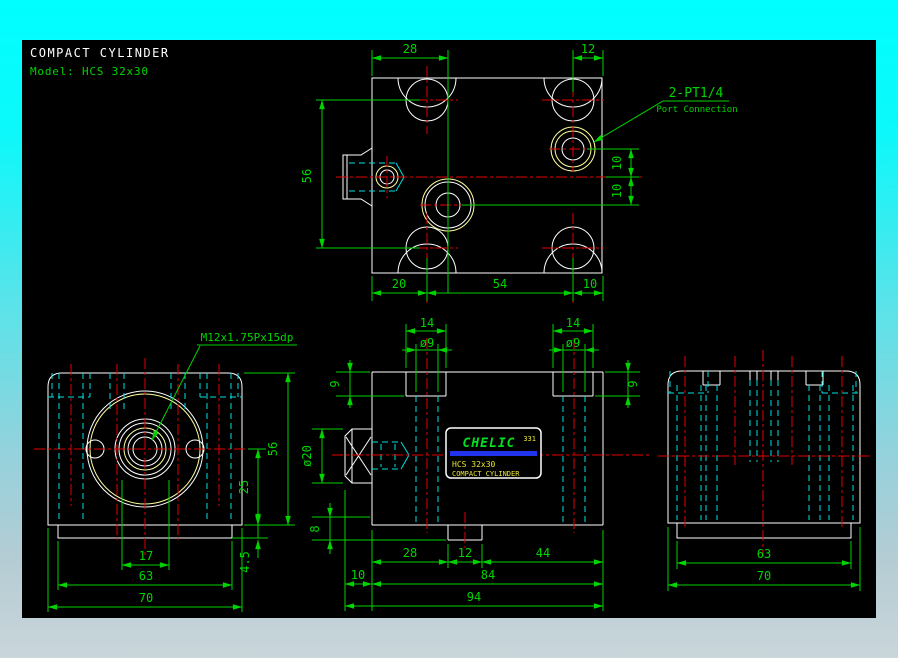 The image size is (898, 658). What do you see at coordinates (247, 337) in the screenshot?
I see `thread-callout-label: M12x1.75Px15dp` at bounding box center [247, 337].